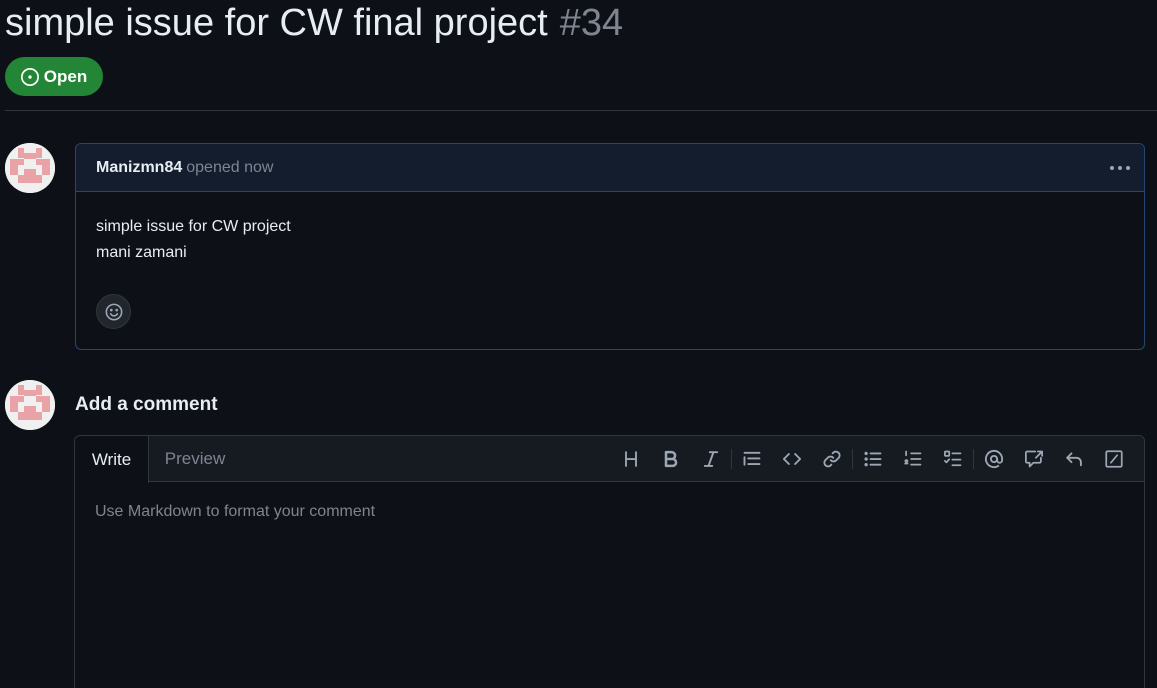 The width and height of the screenshot is (1157, 688). I want to click on comment-author-link: Manizmn84, so click(139, 168).